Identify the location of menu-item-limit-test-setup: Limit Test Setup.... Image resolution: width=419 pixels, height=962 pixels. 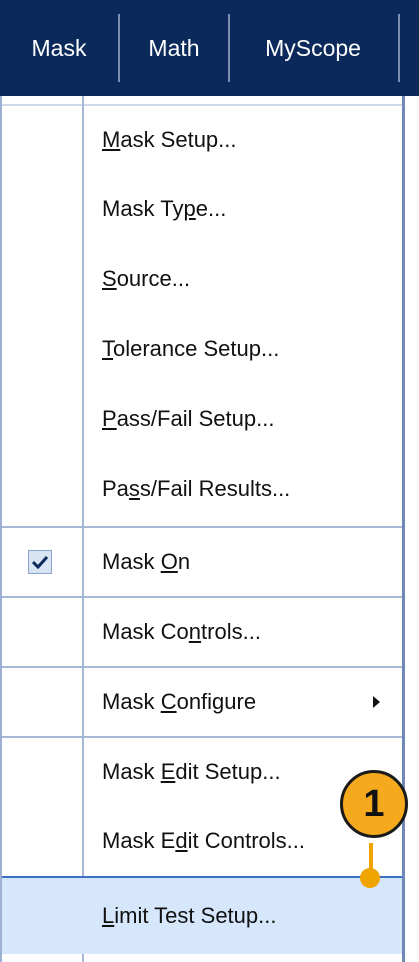
(202, 915).